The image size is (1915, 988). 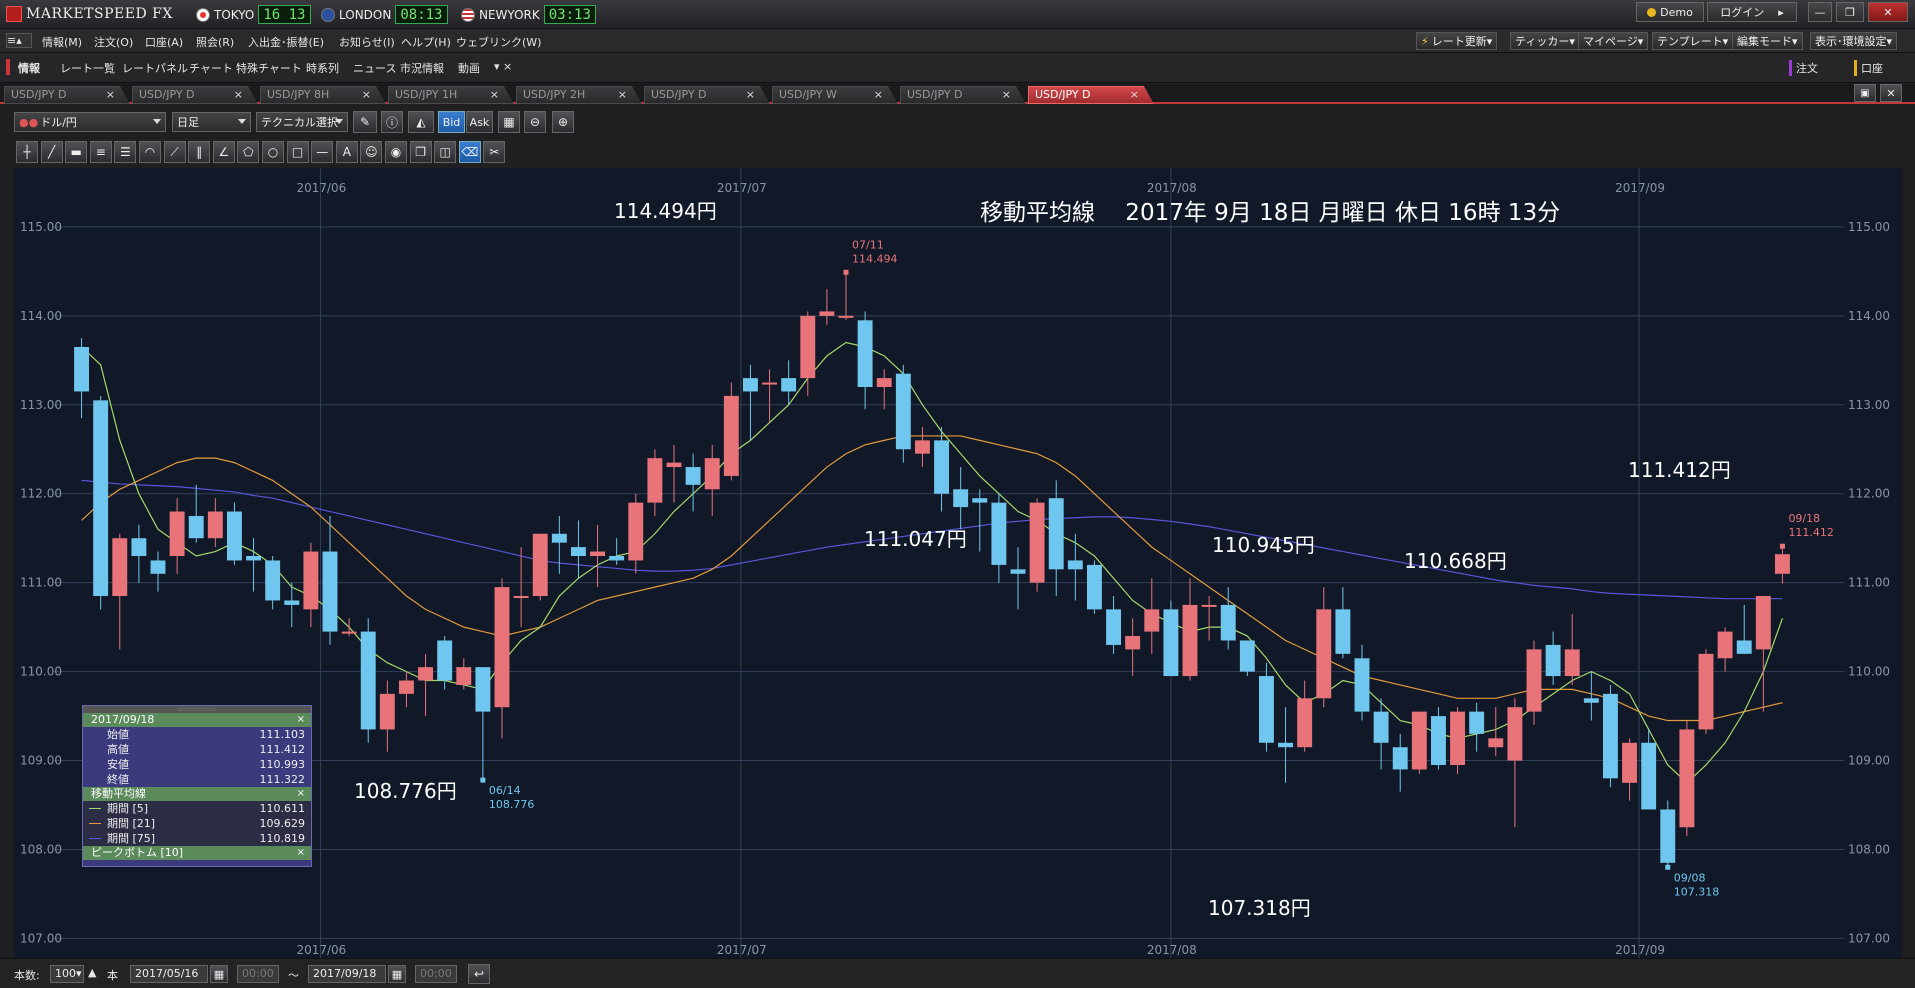 What do you see at coordinates (29, 68) in the screenshot?
I see `func-info: 情報` at bounding box center [29, 68].